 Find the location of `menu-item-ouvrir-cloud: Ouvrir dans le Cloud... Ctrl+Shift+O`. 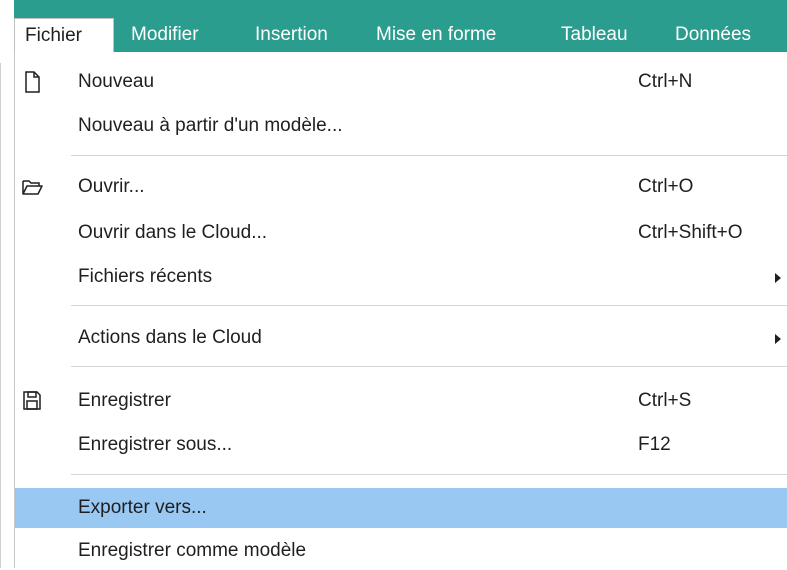

menu-item-ouvrir-cloud: Ouvrir dans le Cloud... Ctrl+Shift+O is located at coordinates (401, 233).